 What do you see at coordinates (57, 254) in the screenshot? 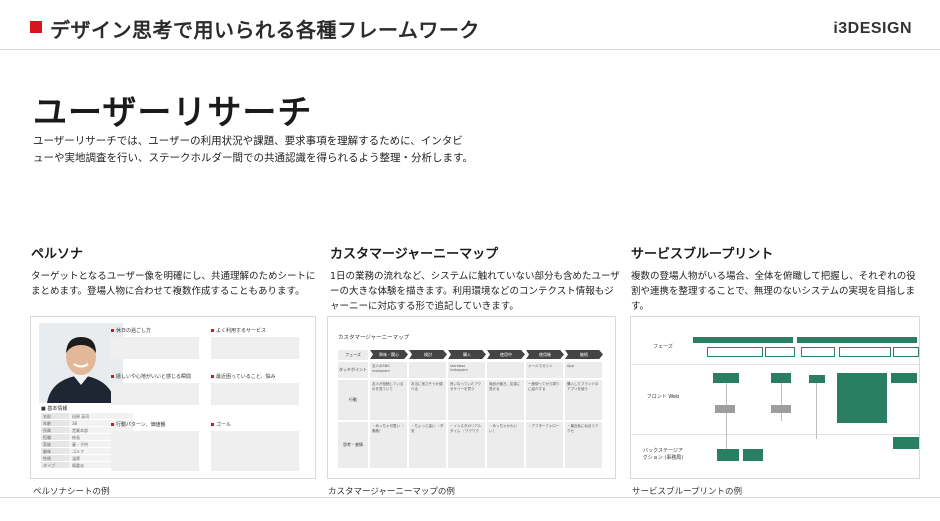
I see `column-title: ペルソナ` at bounding box center [57, 254].